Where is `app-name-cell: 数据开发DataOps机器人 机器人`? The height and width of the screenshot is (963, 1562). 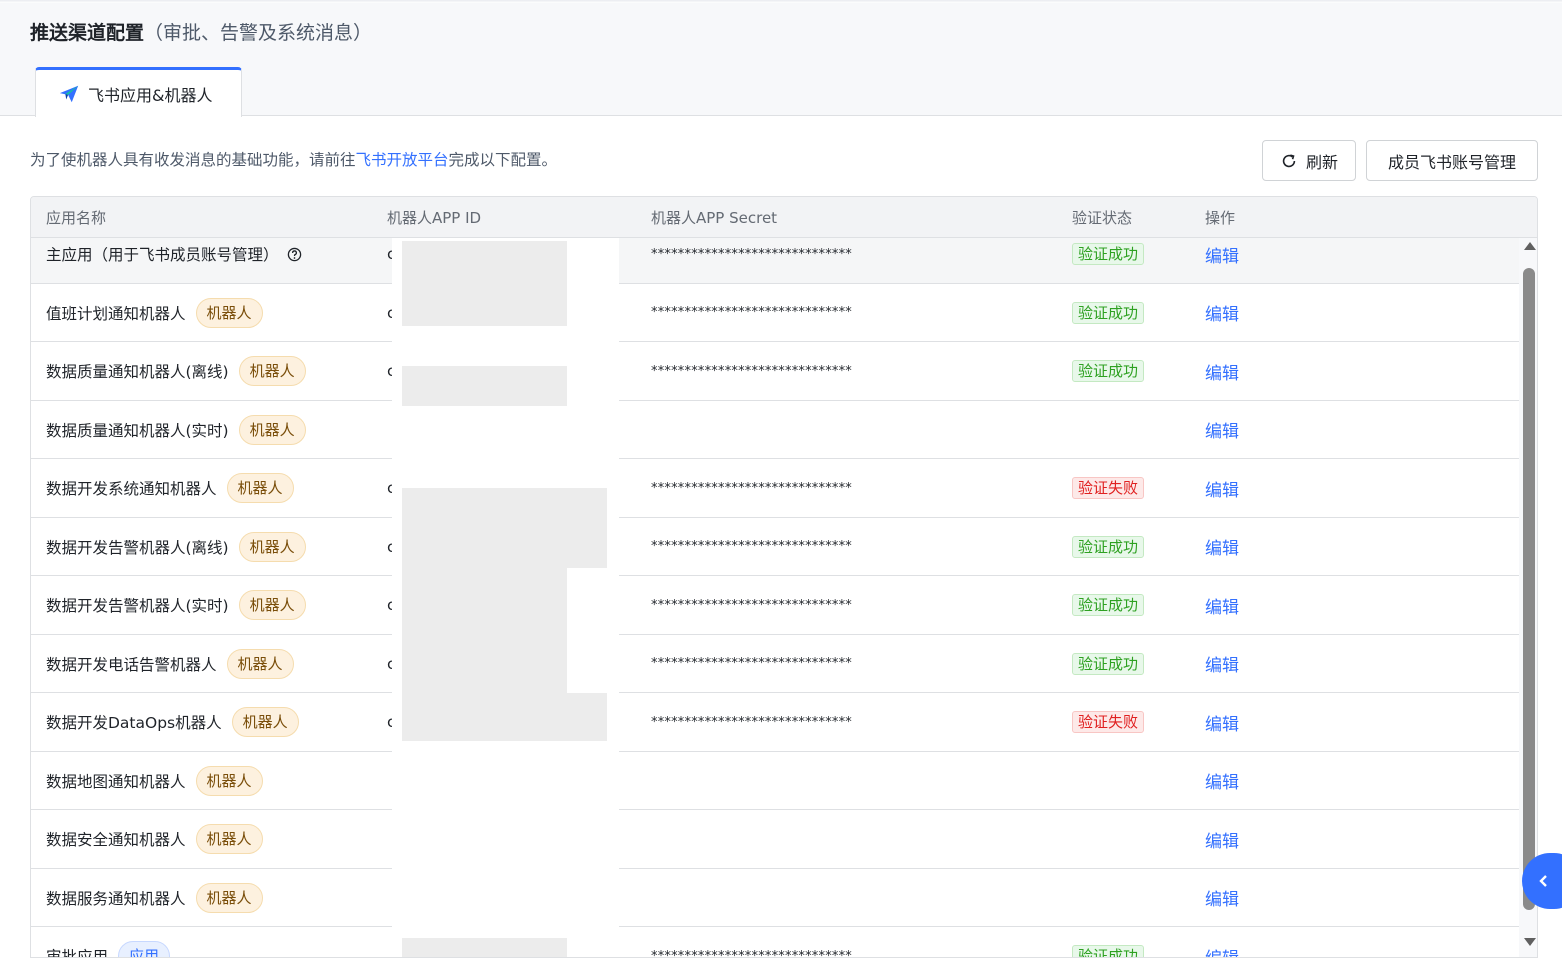
app-name-cell: 数据开发DataOps机器人 机器人 is located at coordinates (172, 722).